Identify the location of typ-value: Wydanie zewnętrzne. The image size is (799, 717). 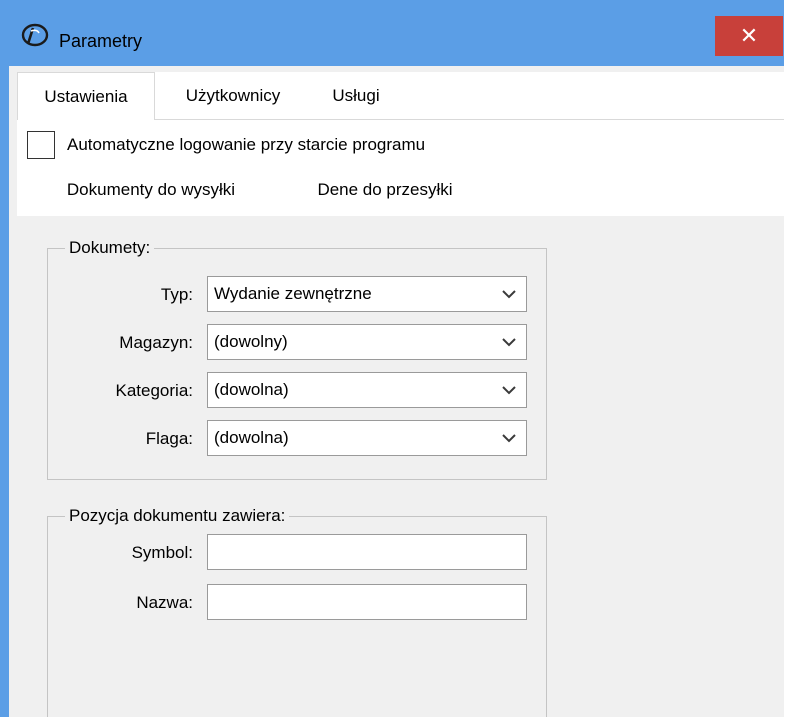
(293, 293).